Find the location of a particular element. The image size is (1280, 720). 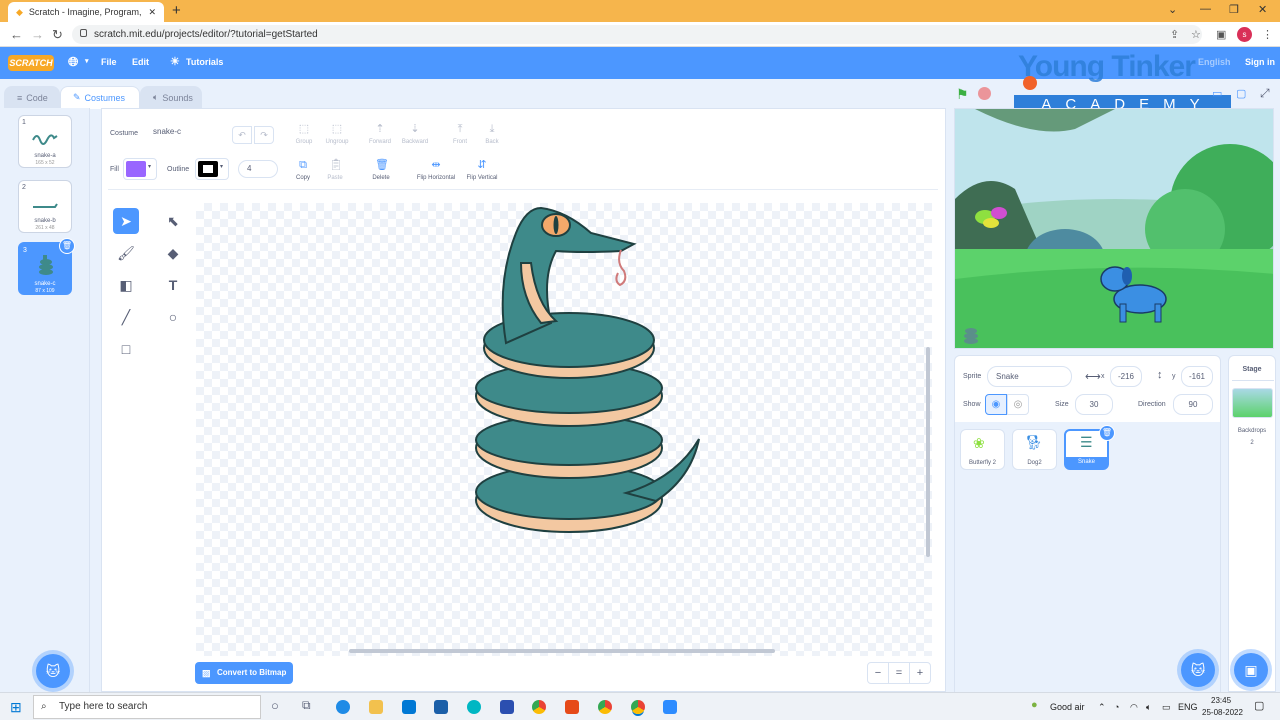

paste-button: 📋︎ Paste is located at coordinates (335, 170).